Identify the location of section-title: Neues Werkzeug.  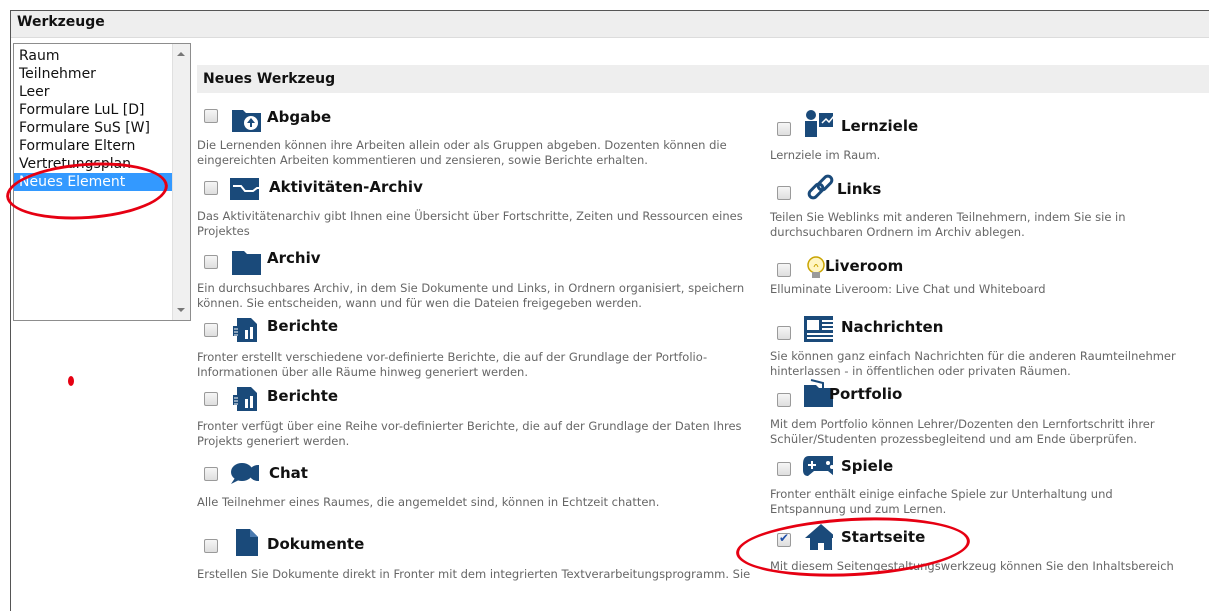
(269, 79).